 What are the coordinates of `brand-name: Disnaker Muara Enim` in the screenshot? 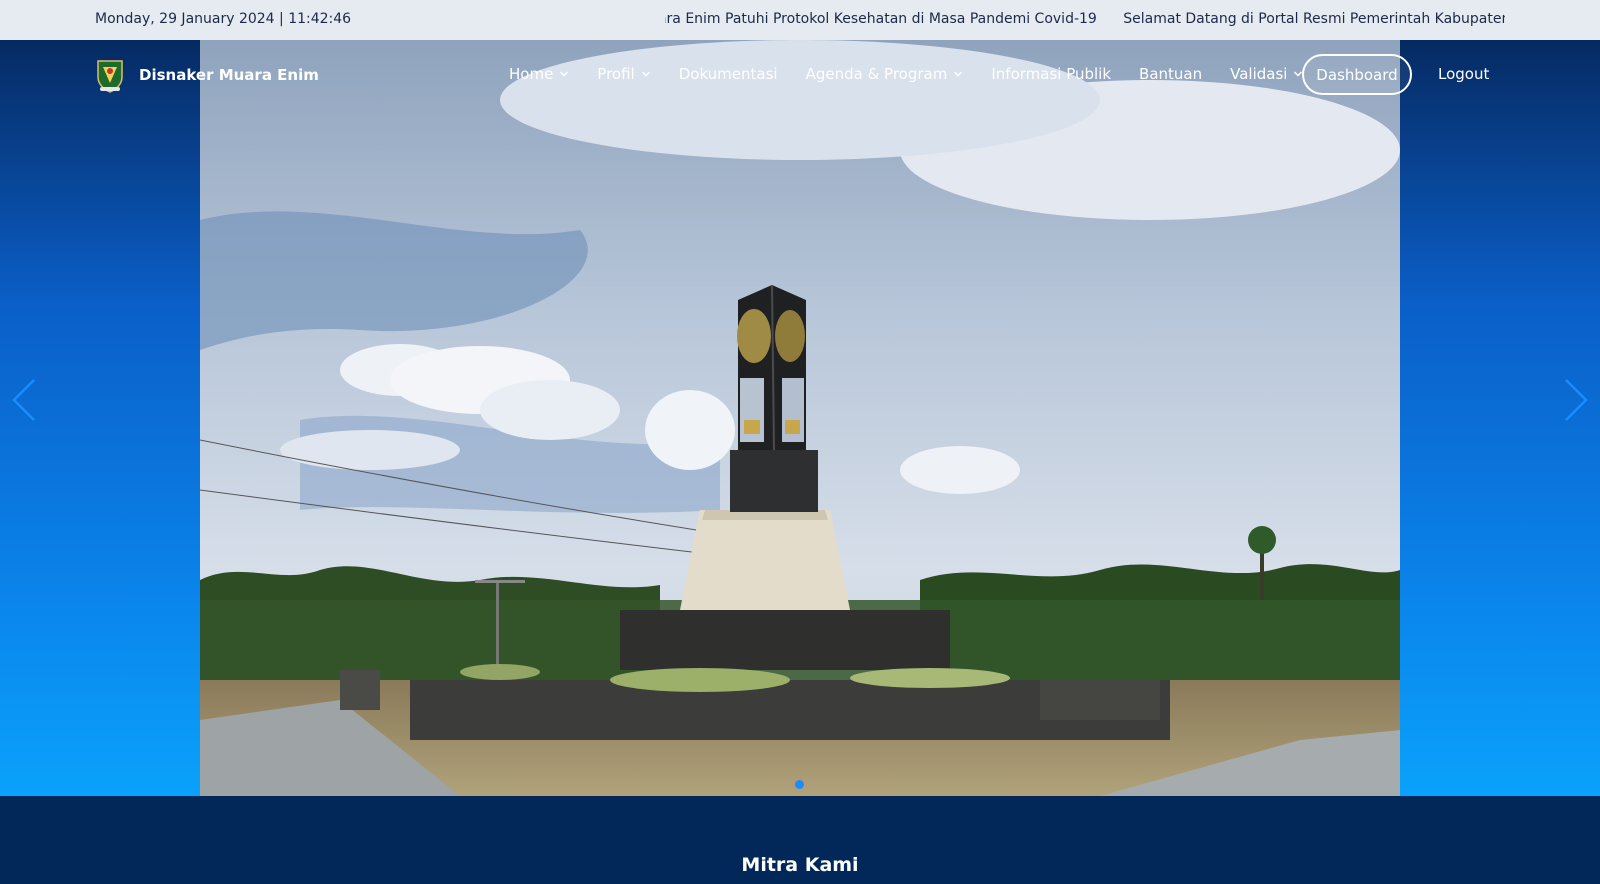 It's located at (229, 75).